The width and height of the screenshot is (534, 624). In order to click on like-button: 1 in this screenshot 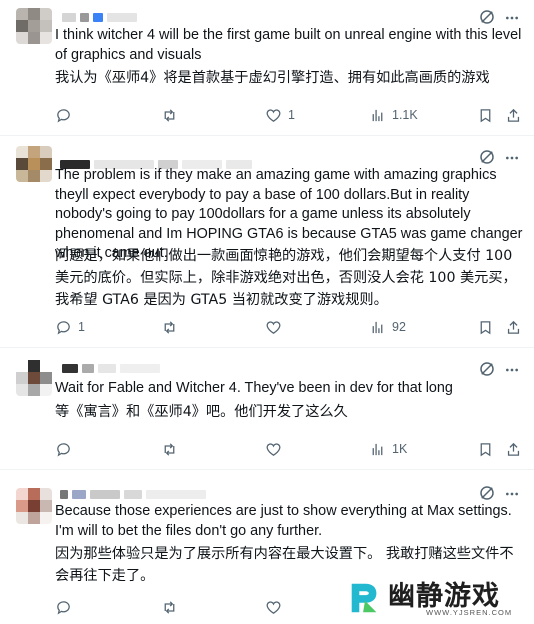, I will do `click(280, 115)`.